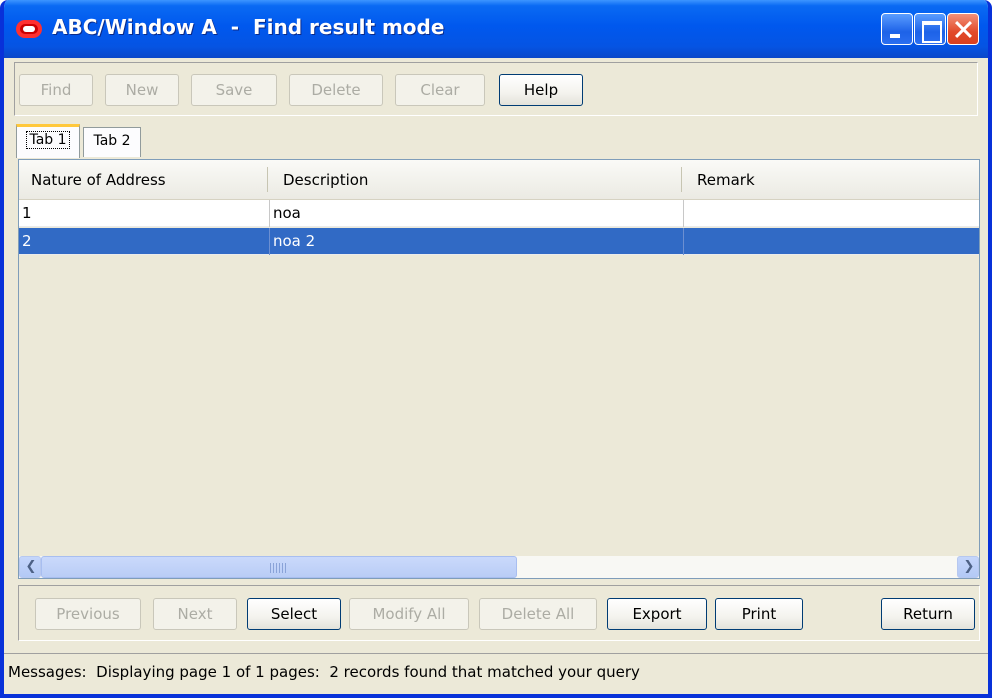  What do you see at coordinates (195, 614) in the screenshot?
I see `next-button: Next` at bounding box center [195, 614].